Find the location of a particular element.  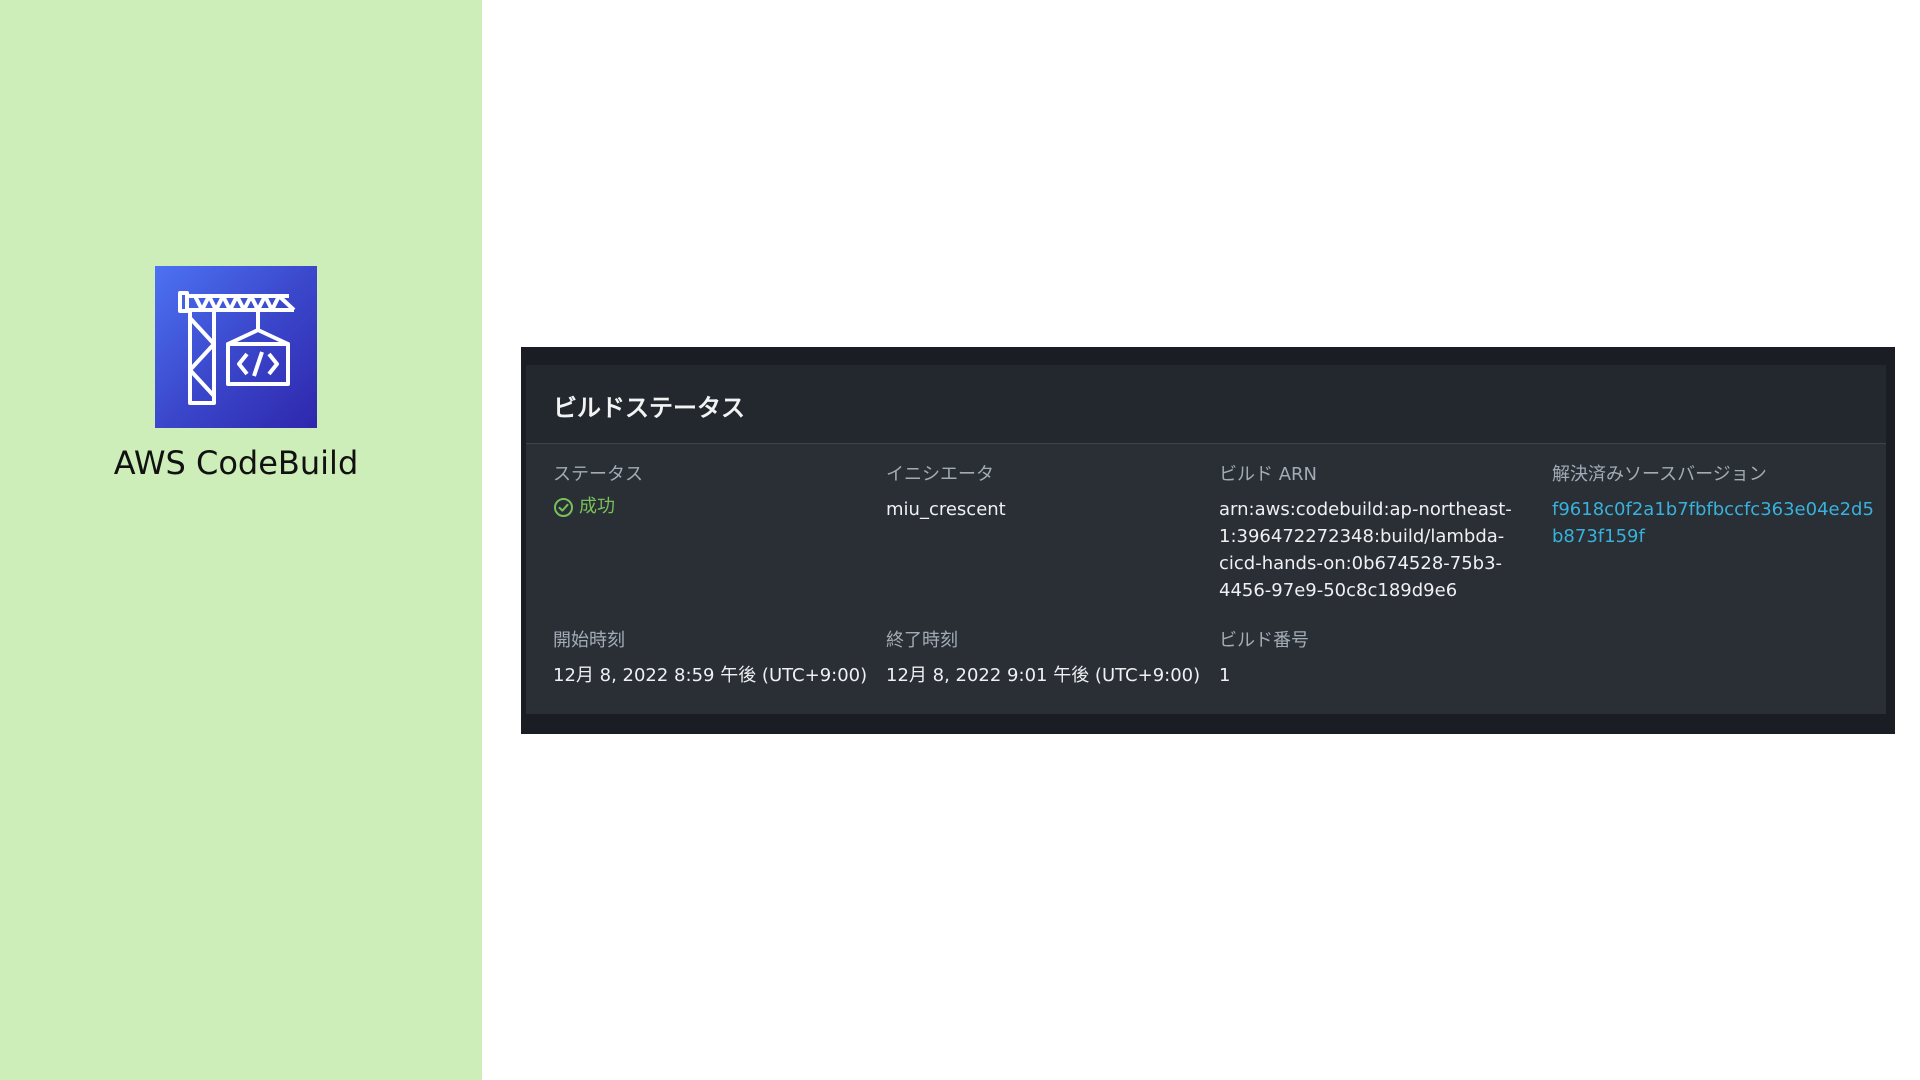

codebuild-crane-icon is located at coordinates (237, 348).